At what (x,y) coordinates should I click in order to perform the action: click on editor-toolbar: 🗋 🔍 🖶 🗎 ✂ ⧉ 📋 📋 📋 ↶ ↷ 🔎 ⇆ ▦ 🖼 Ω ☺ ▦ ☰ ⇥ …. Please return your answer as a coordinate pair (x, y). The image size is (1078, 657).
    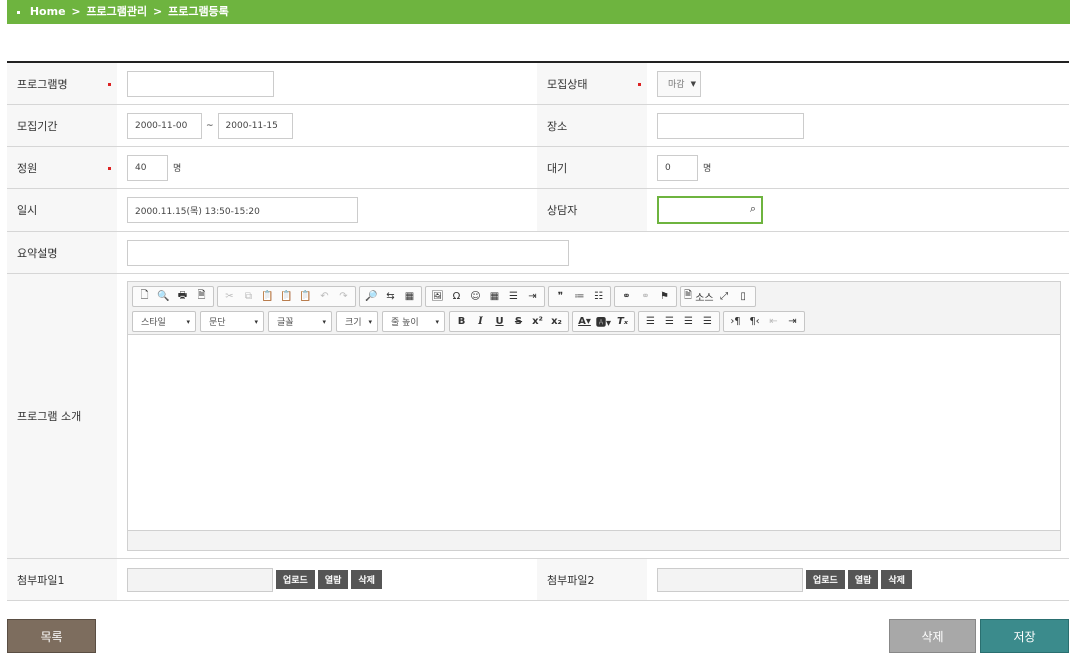
    Looking at the image, I should click on (594, 308).